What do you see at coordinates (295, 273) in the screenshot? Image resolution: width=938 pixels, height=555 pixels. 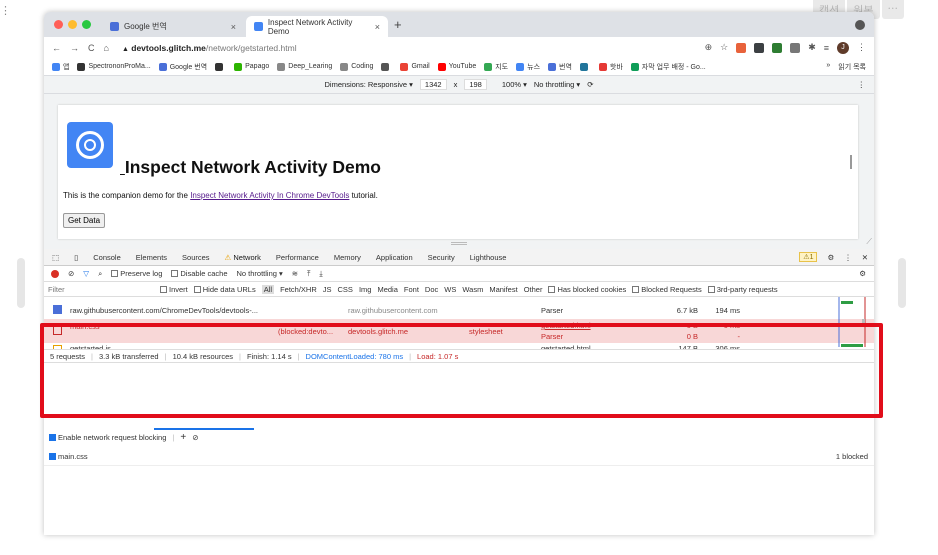 I see `network-conditions-icon: ≋` at bounding box center [295, 273].